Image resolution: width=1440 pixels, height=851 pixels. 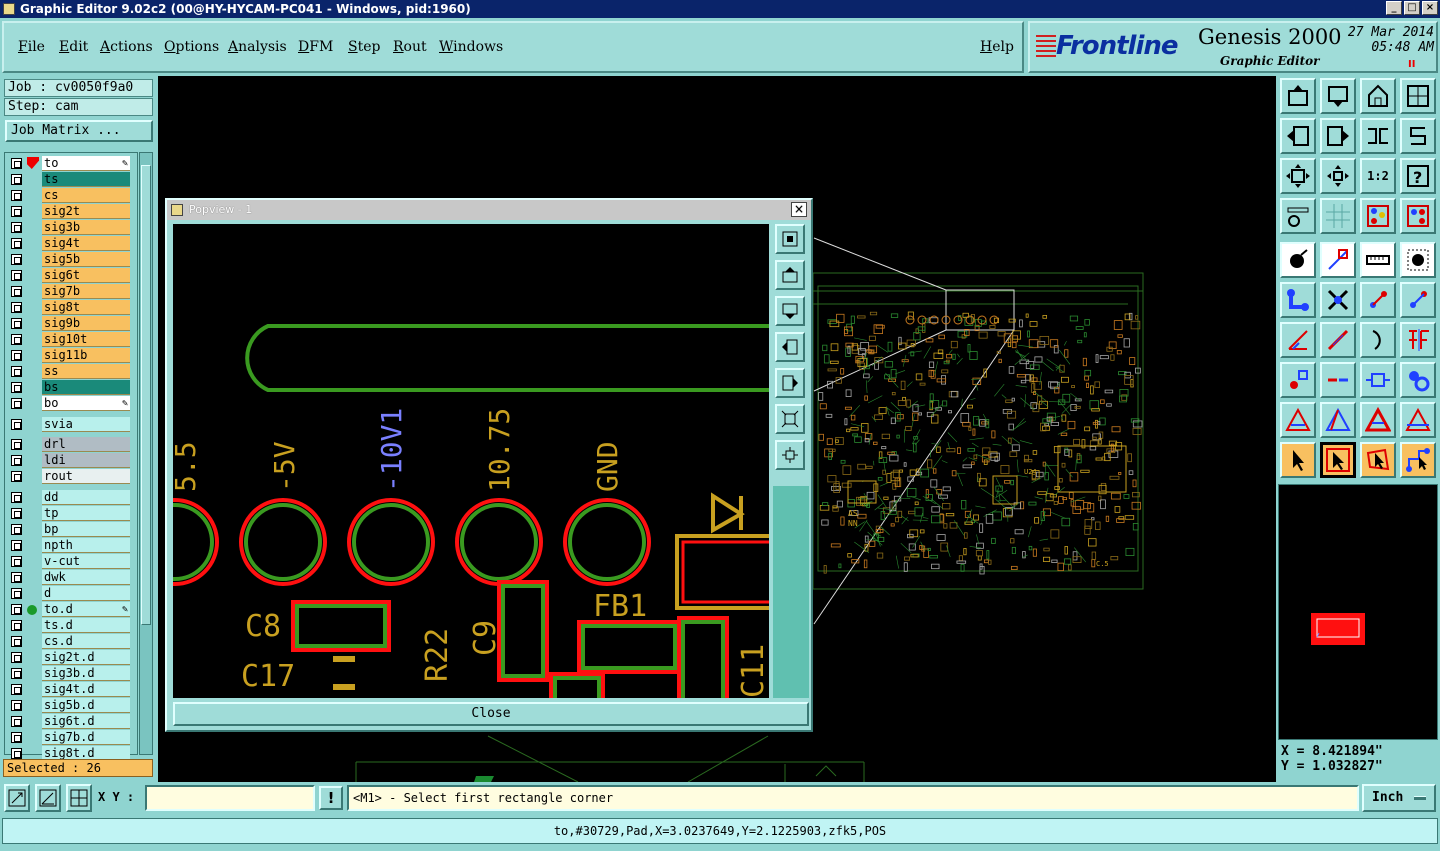 What do you see at coordinates (68, 307) in the screenshot?
I see `layer-row-sig8t: sig8t` at bounding box center [68, 307].